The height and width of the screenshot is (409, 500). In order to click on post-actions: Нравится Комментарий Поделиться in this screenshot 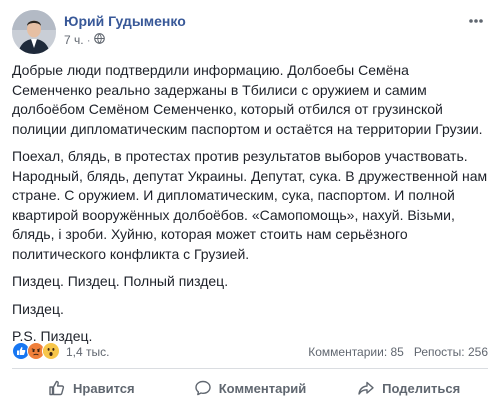, I will do `click(250, 388)`.